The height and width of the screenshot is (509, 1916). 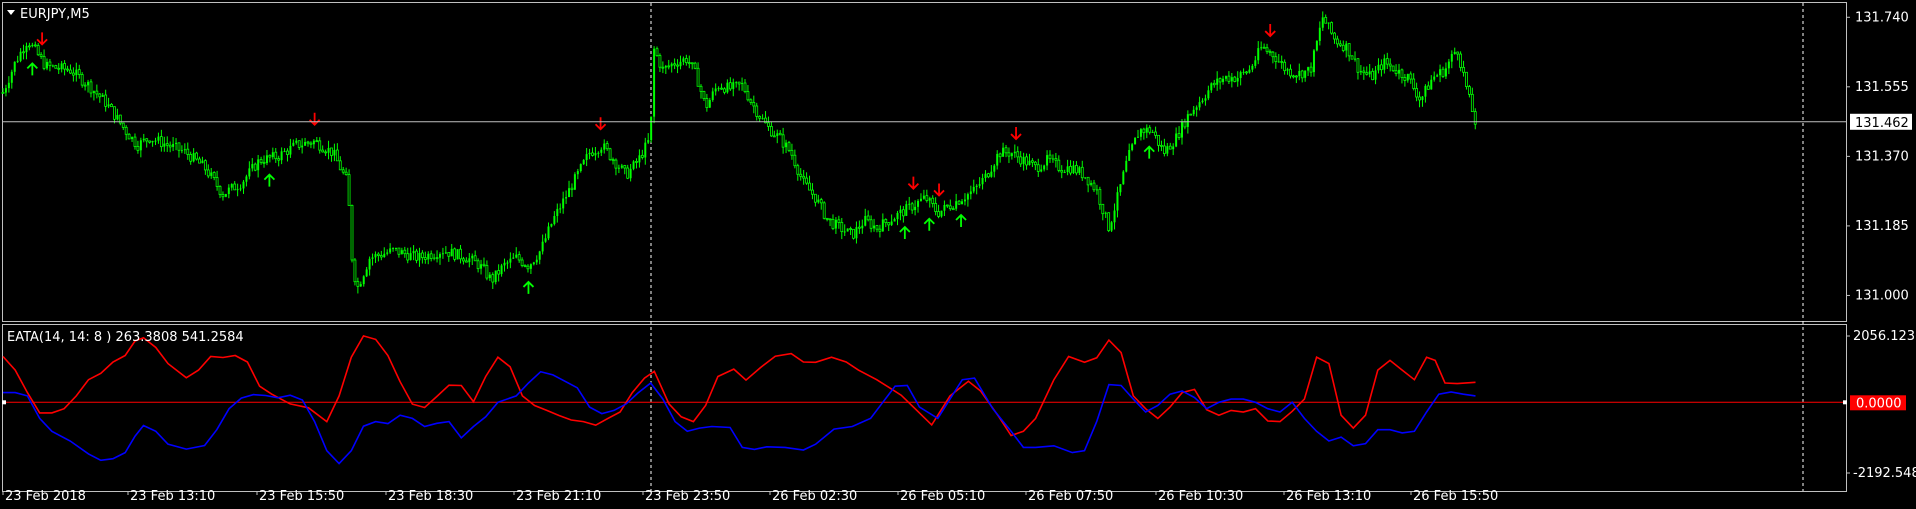 I want to click on time-tick-label: 26 Feb 05:10, so click(x=942, y=496).